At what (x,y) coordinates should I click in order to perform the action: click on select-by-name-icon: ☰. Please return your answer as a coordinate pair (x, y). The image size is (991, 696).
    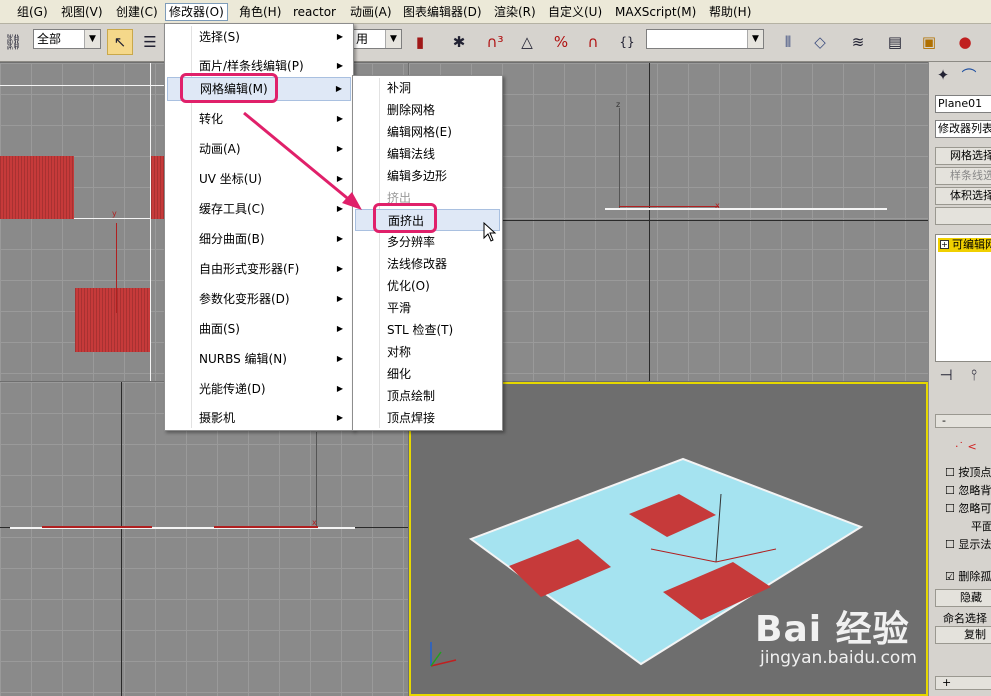
    Looking at the image, I should click on (150, 42).